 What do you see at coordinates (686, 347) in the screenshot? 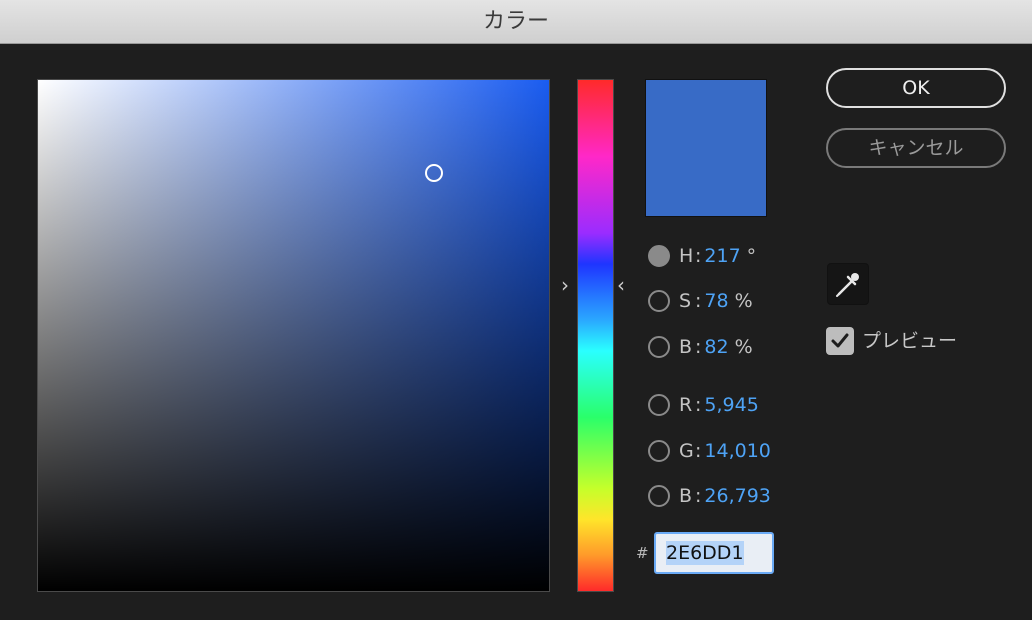
I see `brightness-label: B` at bounding box center [686, 347].